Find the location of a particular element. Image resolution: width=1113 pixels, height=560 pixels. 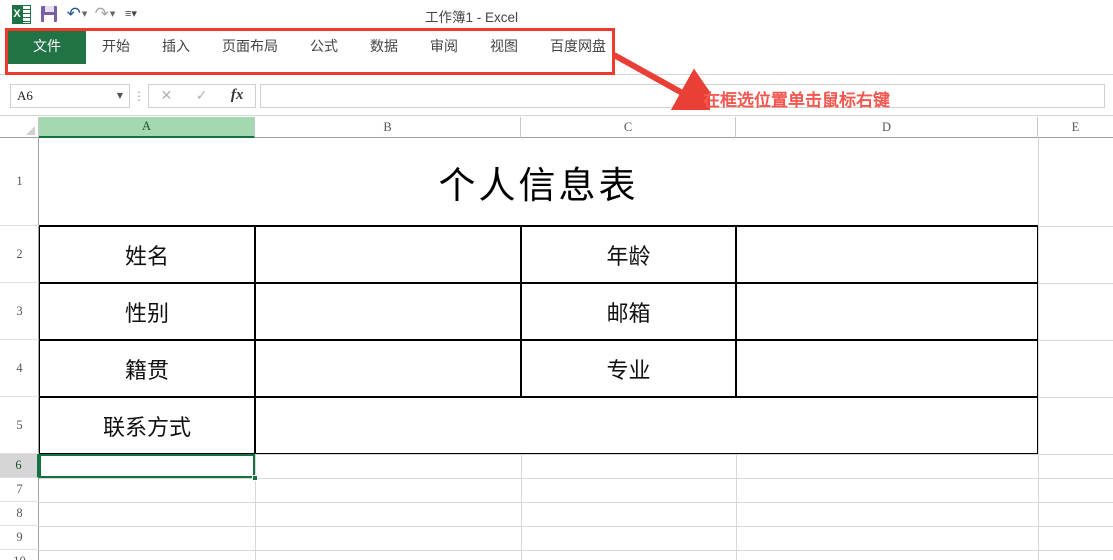

column-header-D: D is located at coordinates (887, 127).